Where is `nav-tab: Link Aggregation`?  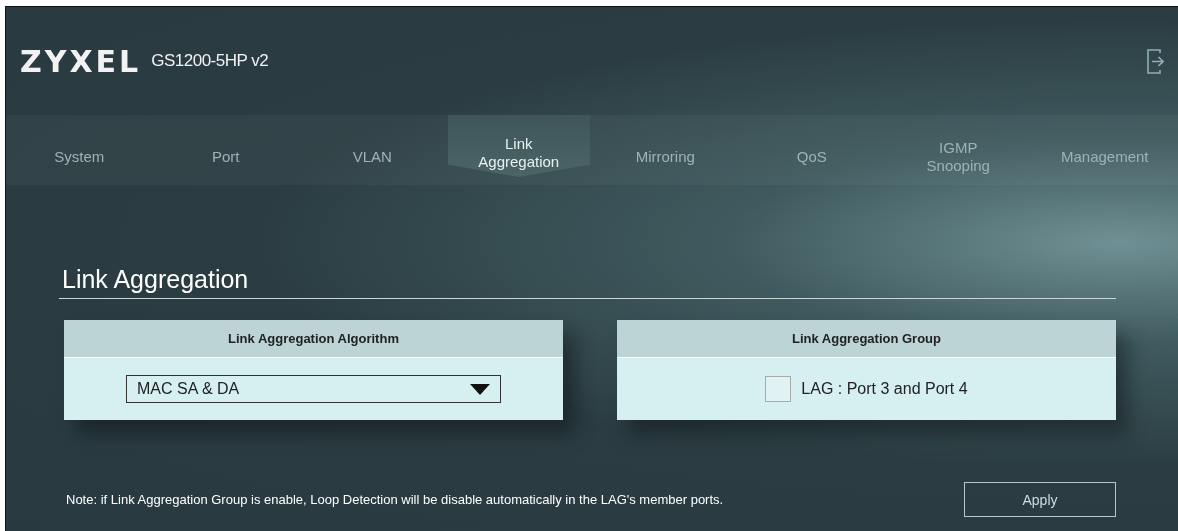
nav-tab: Link Aggregation is located at coordinates (518, 146).